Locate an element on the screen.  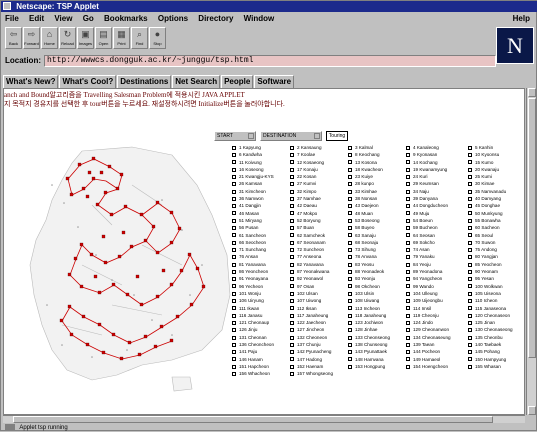
menu-bookmarks: Bookmarks is located at coordinates (126, 18).